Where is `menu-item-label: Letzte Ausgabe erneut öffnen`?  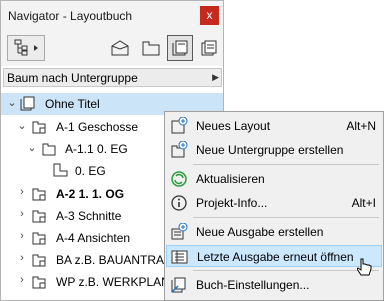 menu-item-label: Letzte Ausgabe erneut öffnen is located at coordinates (275, 257).